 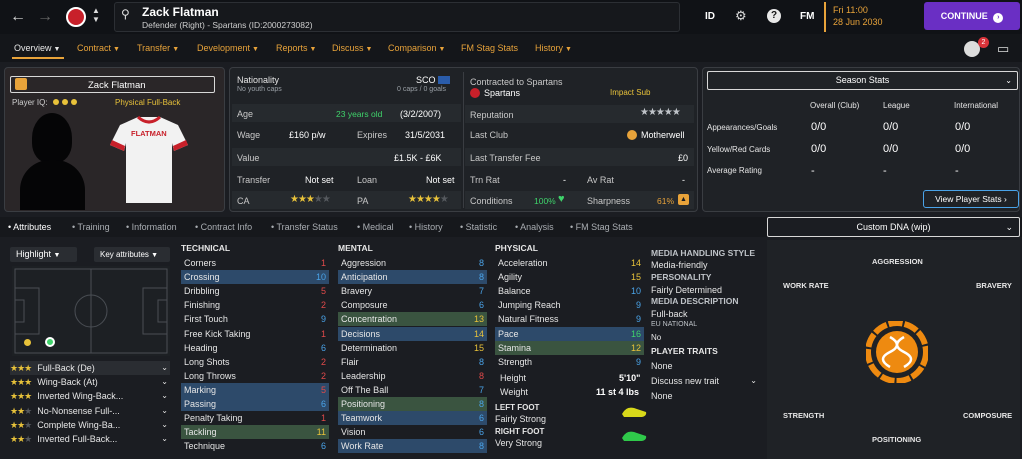 I want to click on lastclub-value: Motherwell, so click(x=663, y=135).